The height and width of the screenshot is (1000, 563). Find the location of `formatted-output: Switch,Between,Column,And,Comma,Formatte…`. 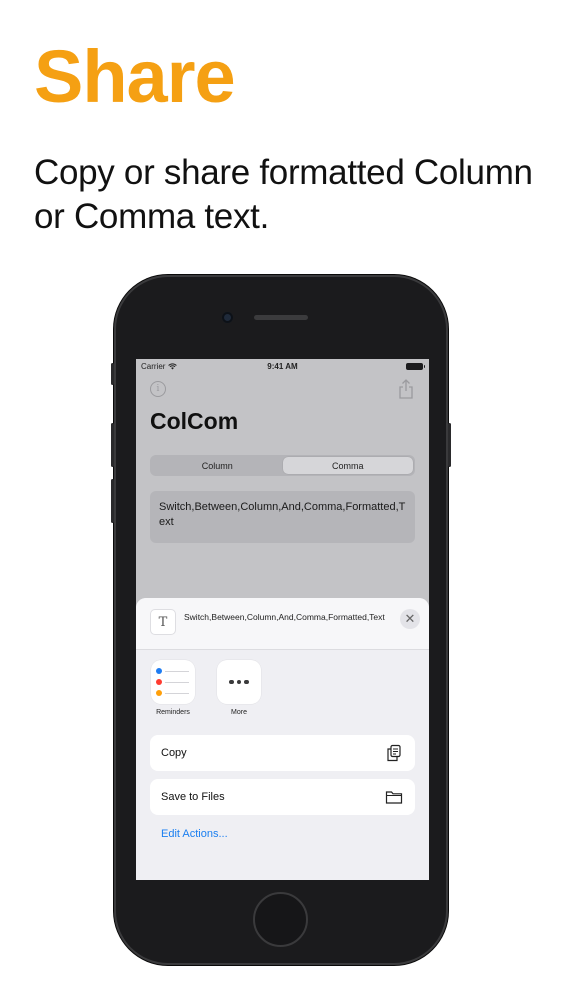

formatted-output: Switch,Between,Column,And,Comma,Formatte… is located at coordinates (282, 517).